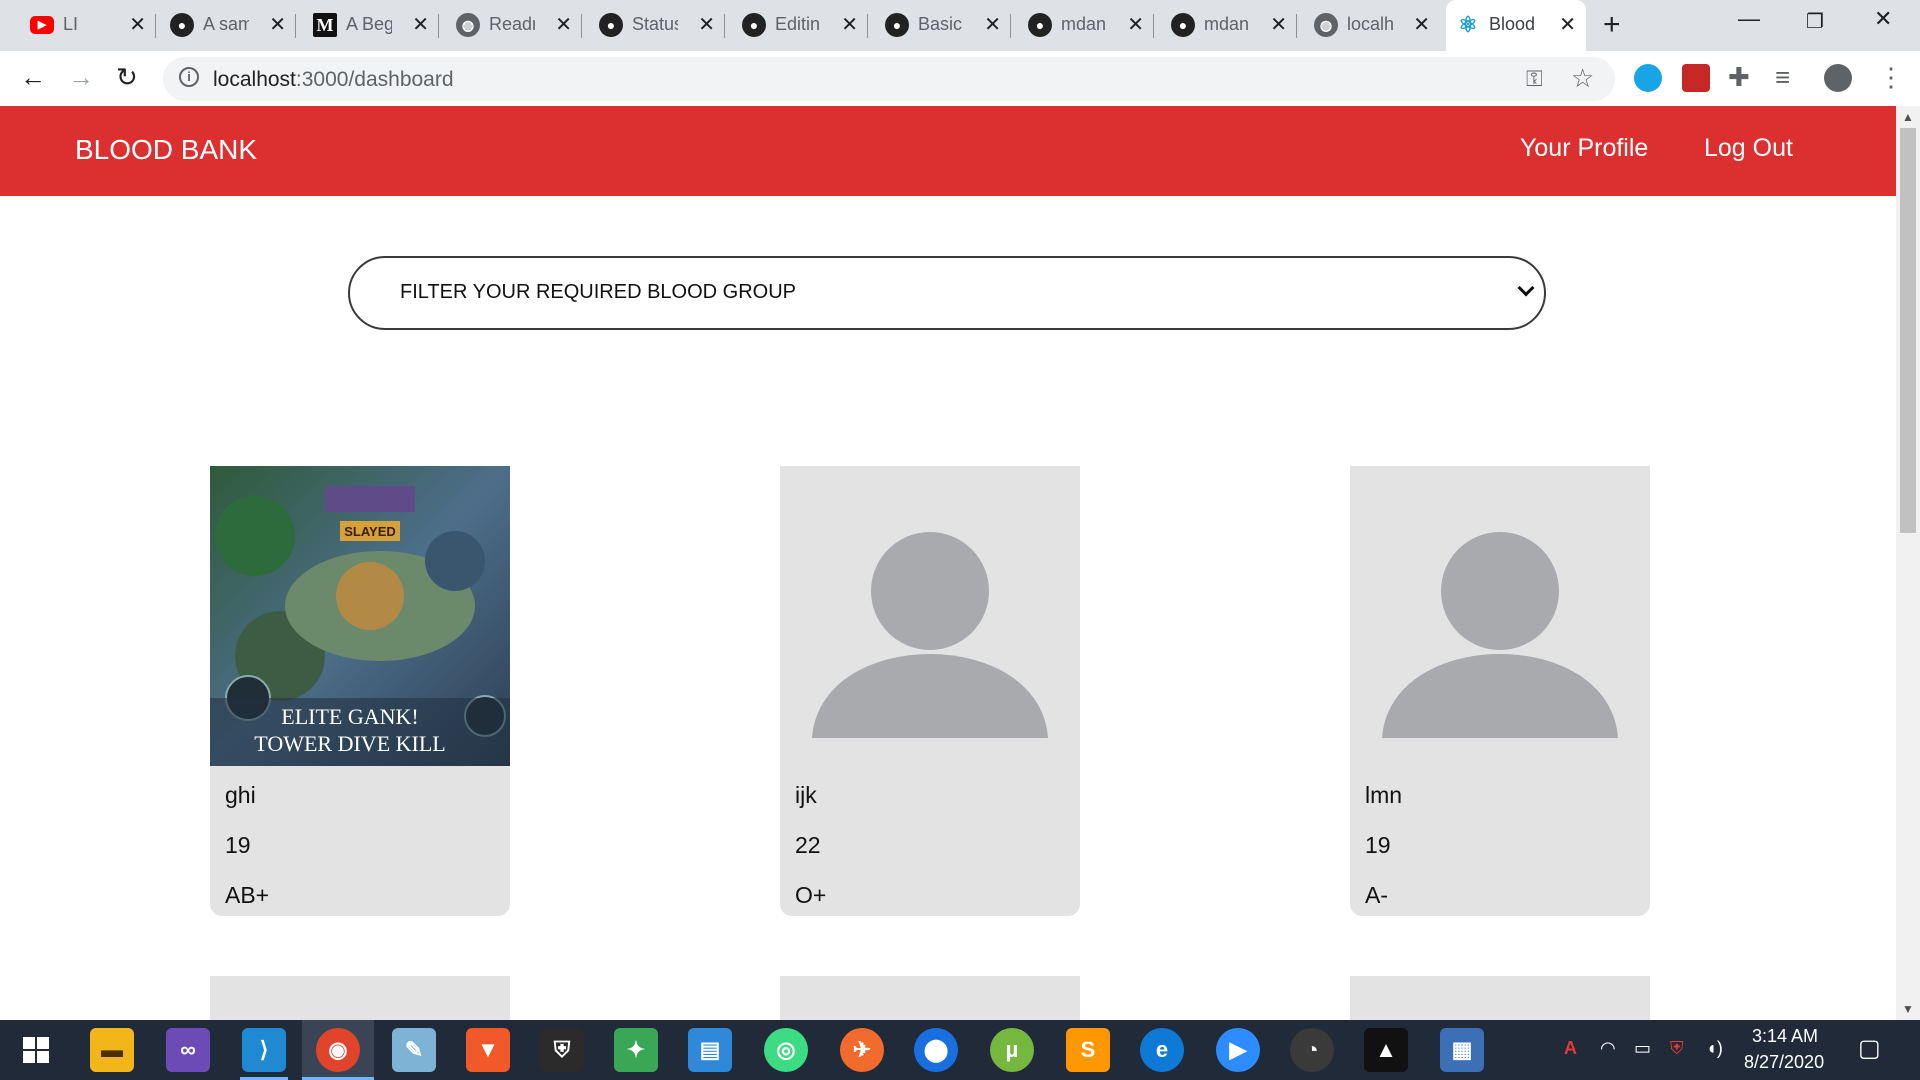  I want to click on scrollbar-thumb, so click(1908, 330).